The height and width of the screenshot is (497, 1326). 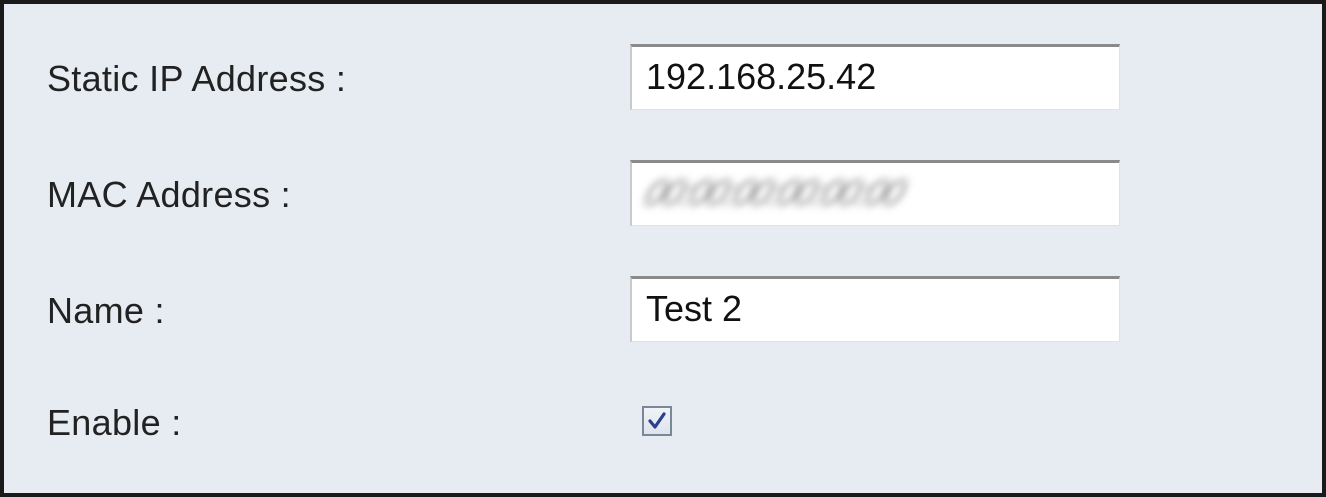 I want to click on static-ip-row: Static IP Address : 192.168.25.42, so click(x=663, y=79).